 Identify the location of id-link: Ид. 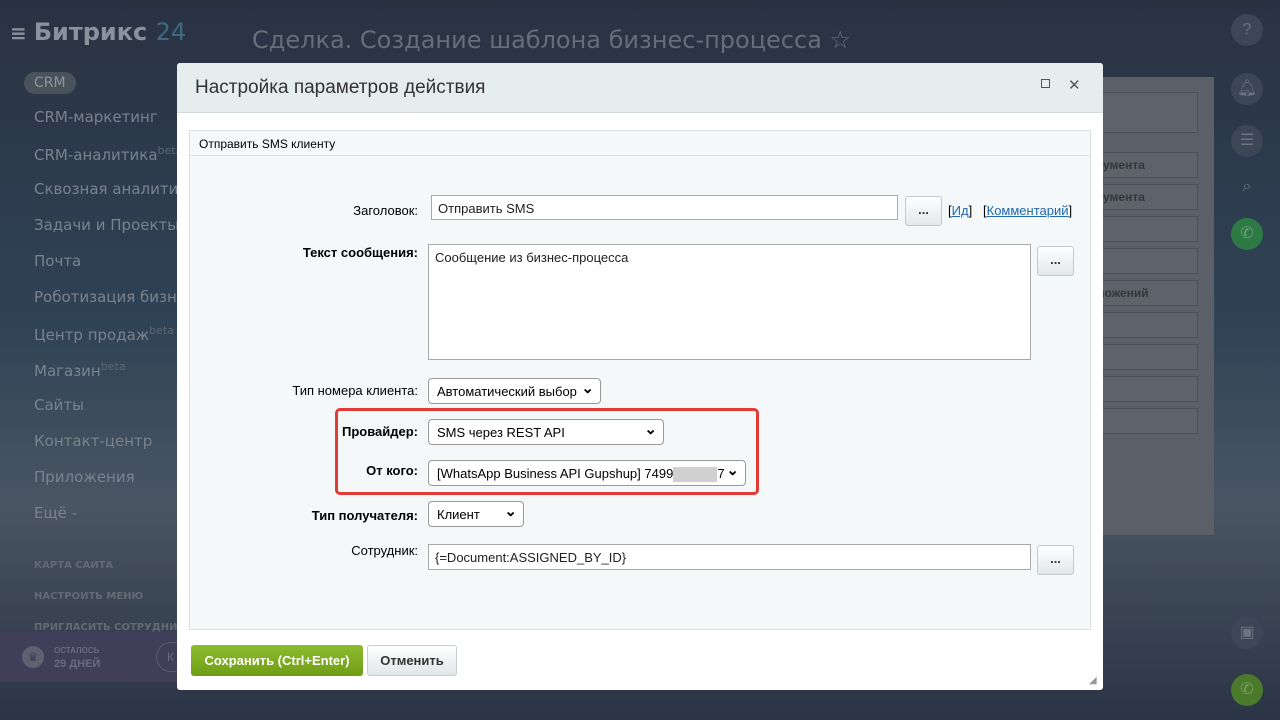
(960, 210).